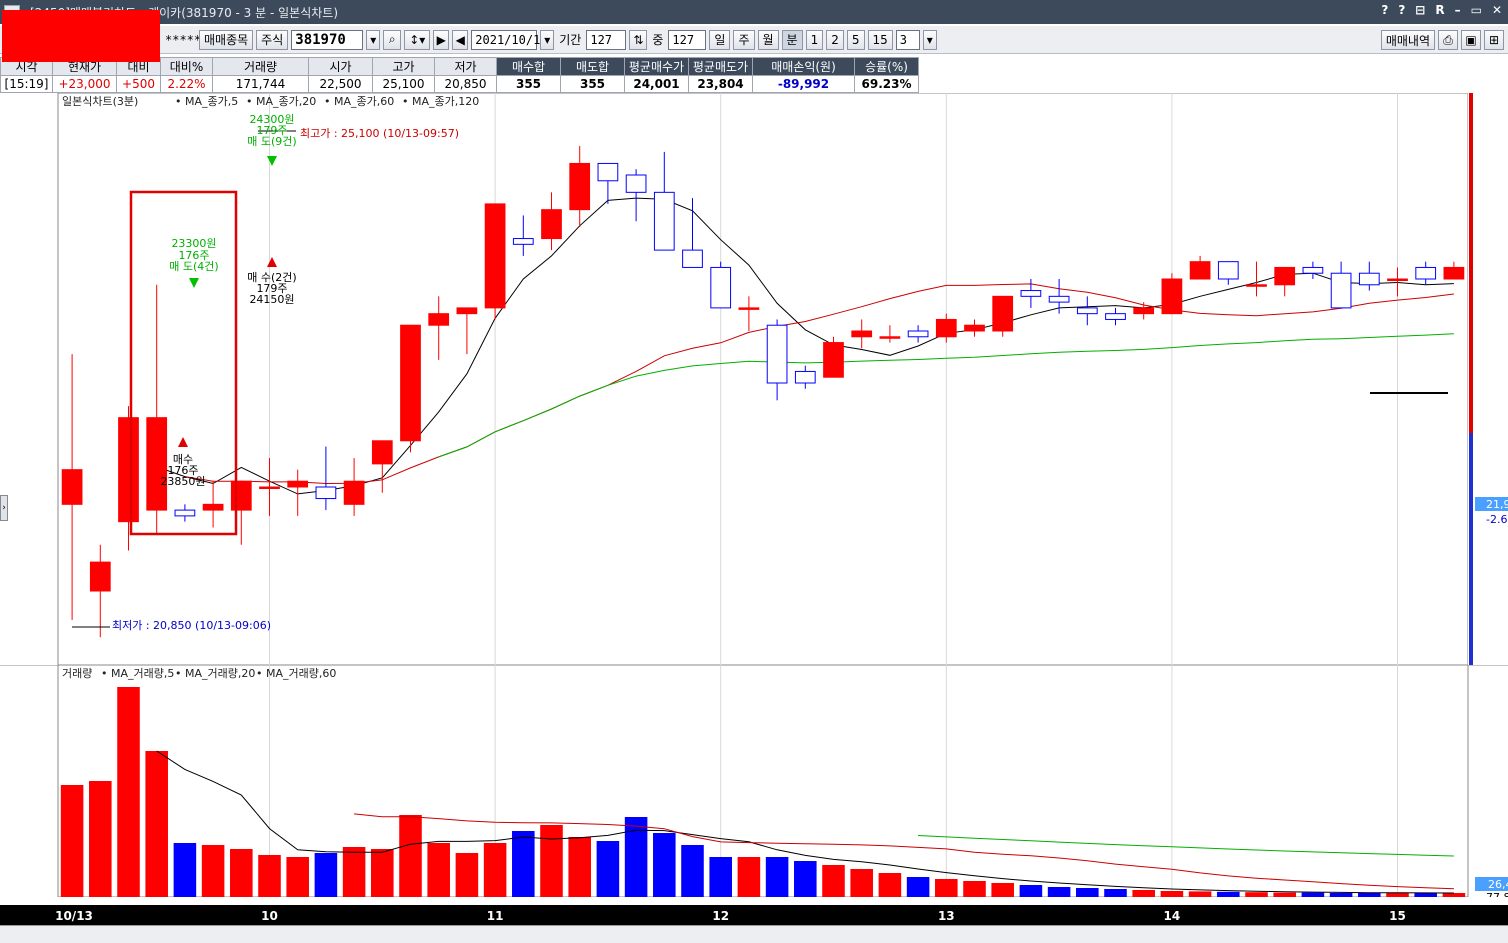  Describe the element at coordinates (720, 916) in the screenshot. I see `x-tick-label: 12` at that location.